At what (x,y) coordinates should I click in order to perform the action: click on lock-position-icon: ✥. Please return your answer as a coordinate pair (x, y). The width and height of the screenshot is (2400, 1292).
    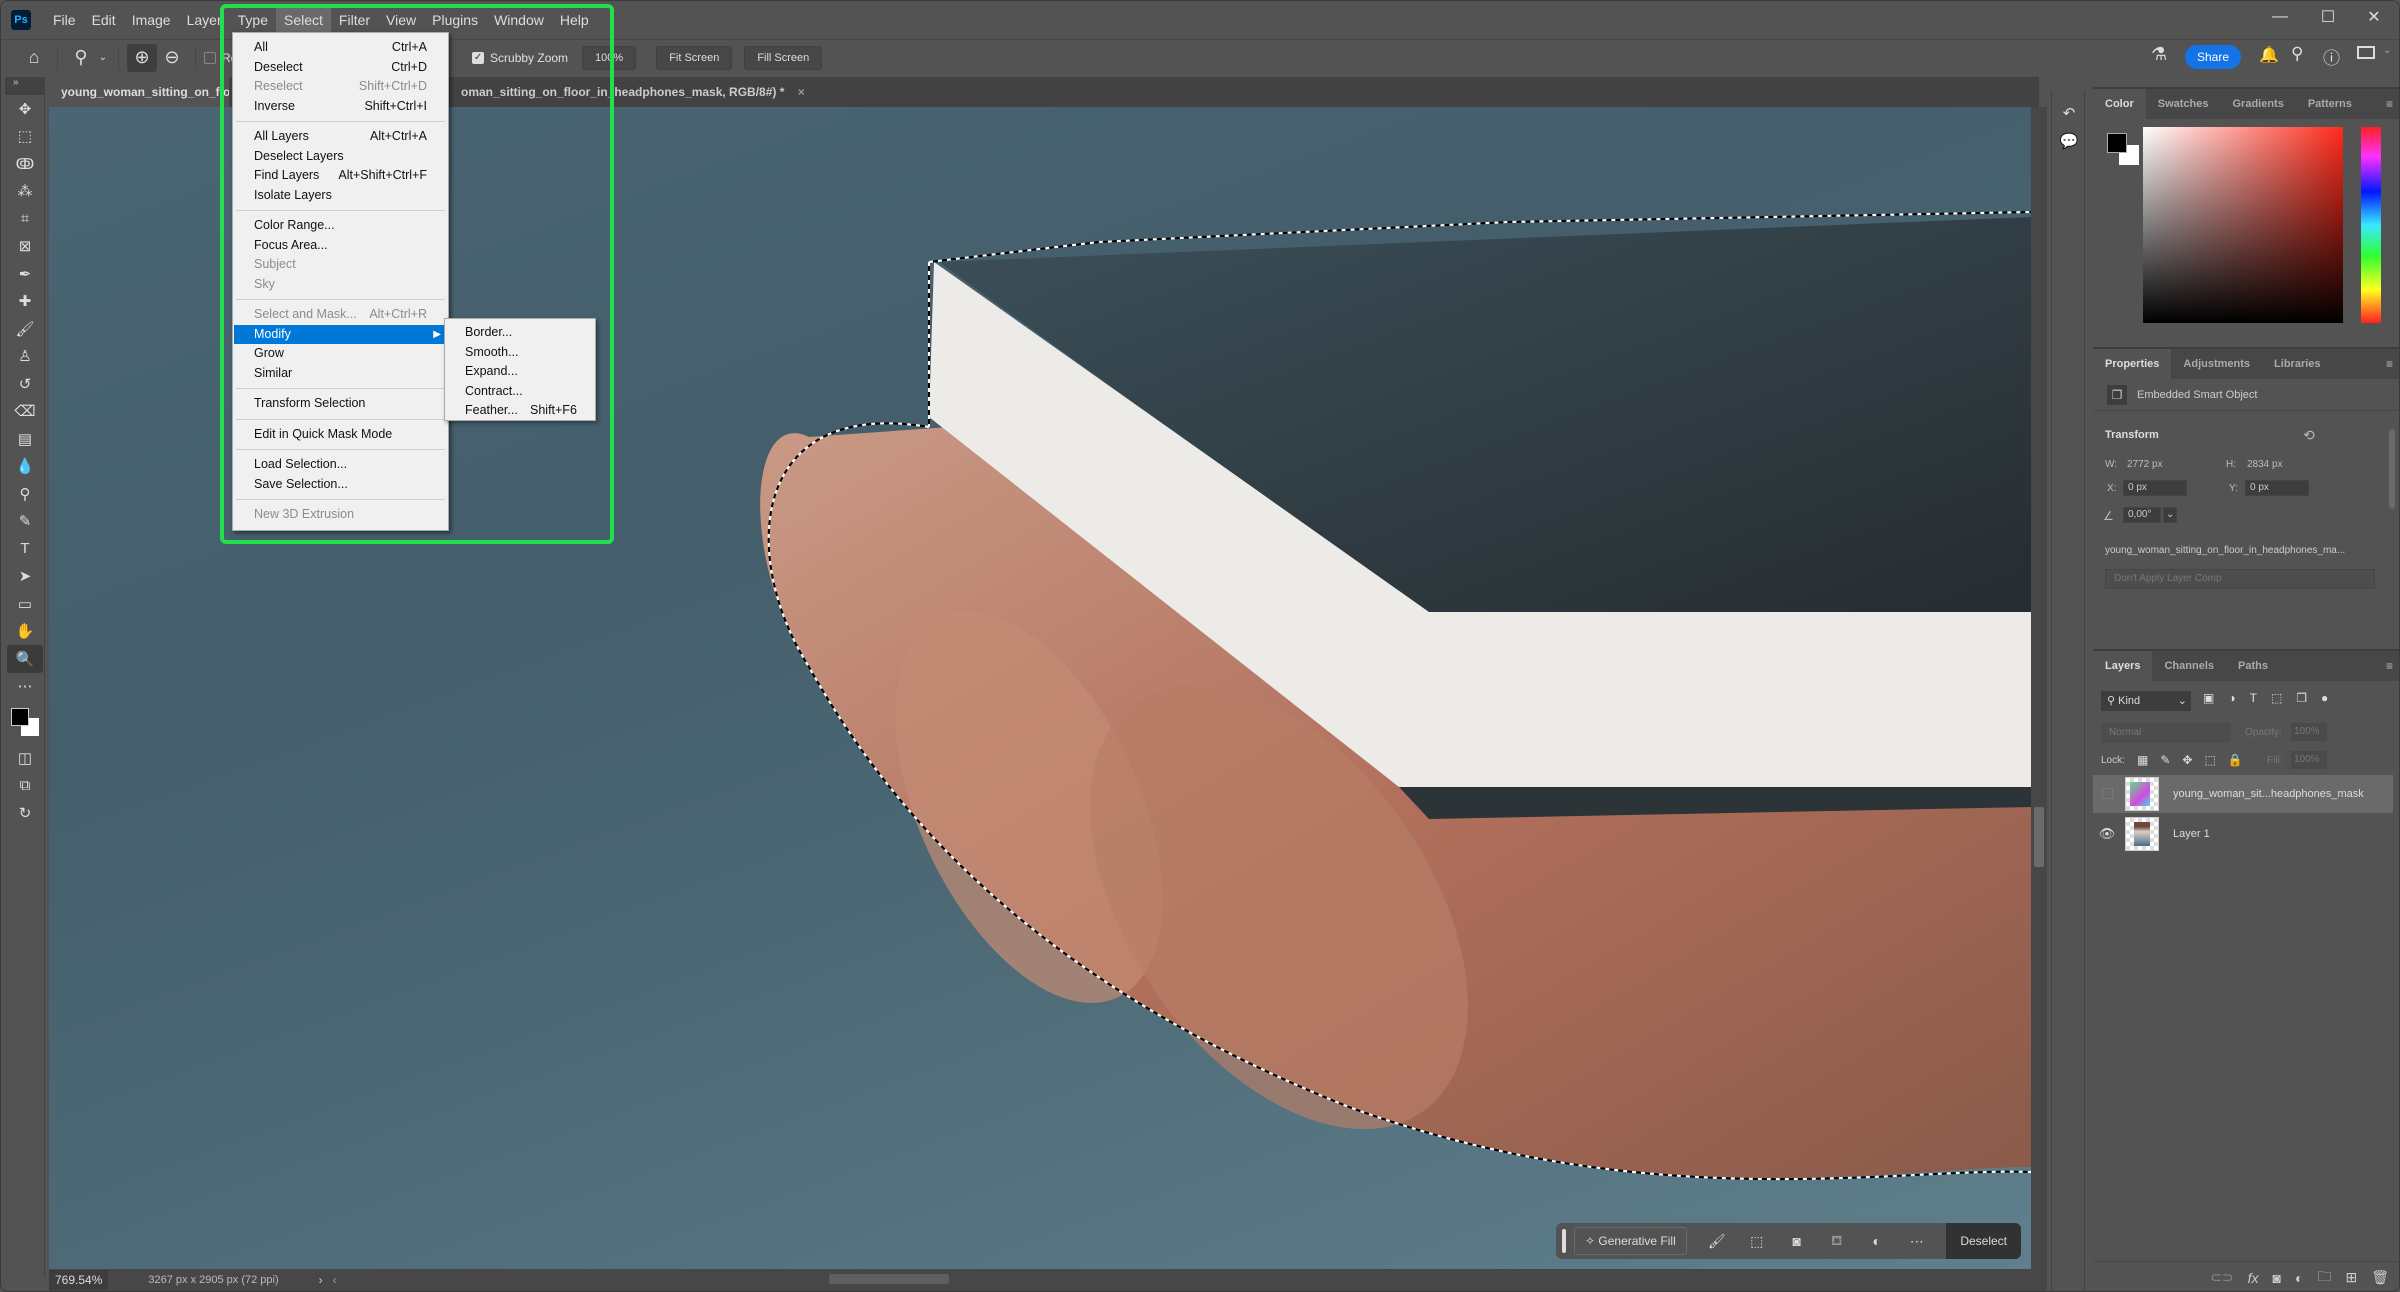
    Looking at the image, I should click on (2187, 760).